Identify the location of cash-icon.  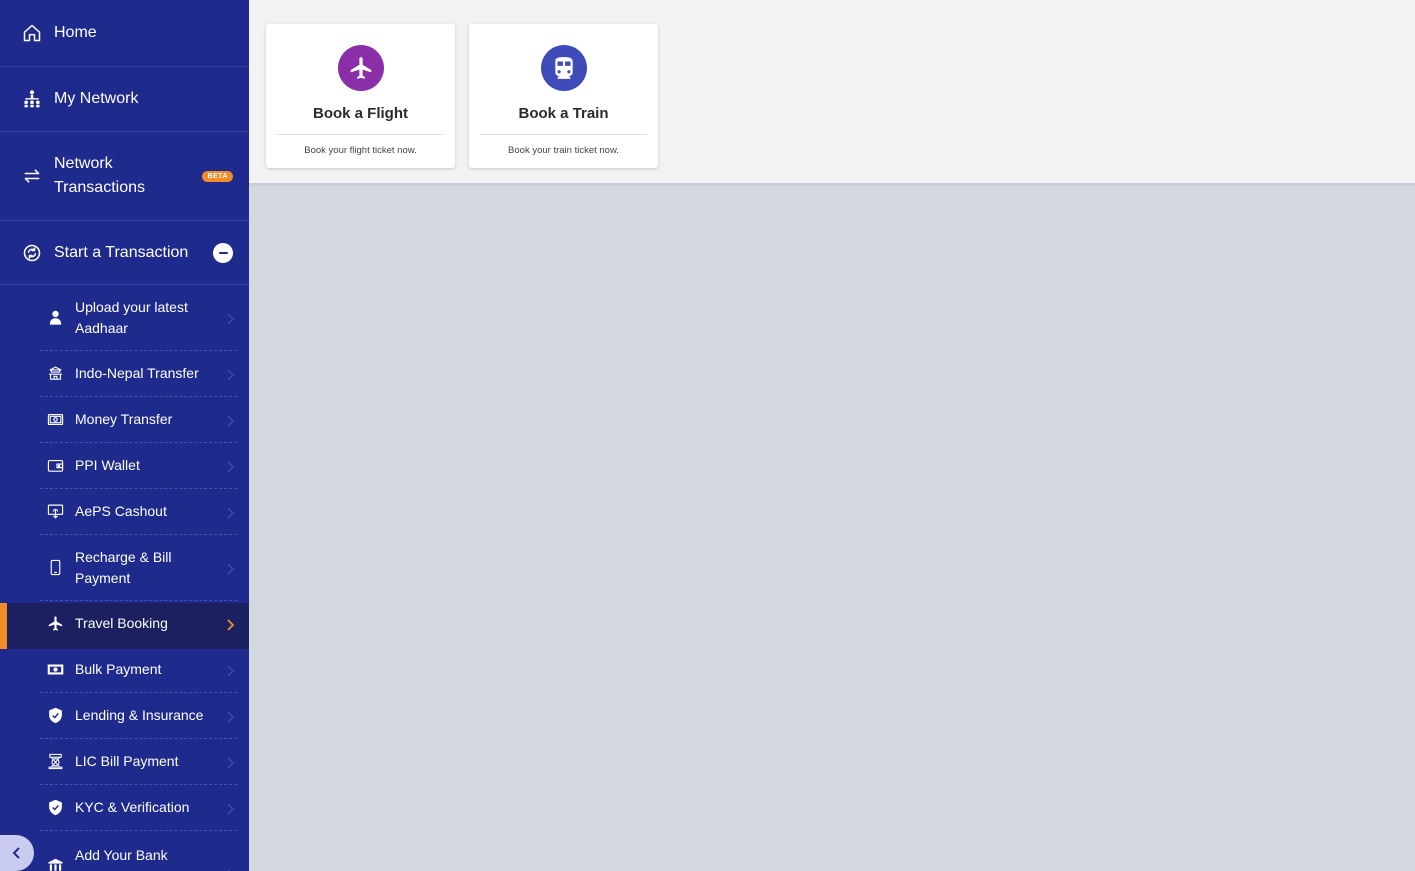
(55, 420).